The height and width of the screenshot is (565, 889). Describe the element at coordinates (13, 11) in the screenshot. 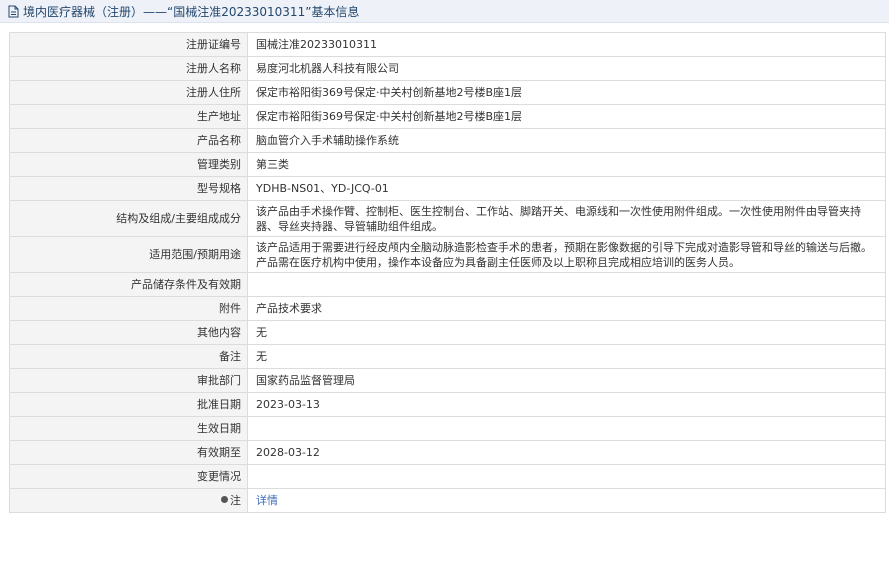

I see `document-icon` at that location.